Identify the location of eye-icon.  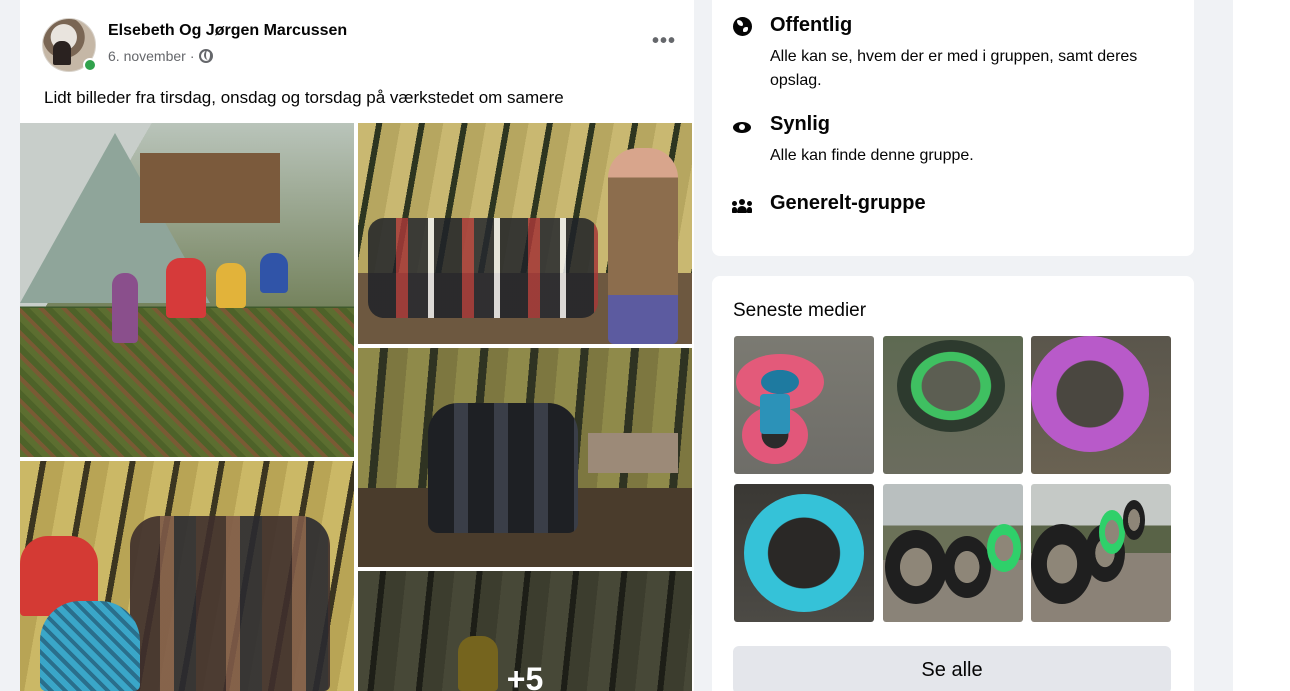
(742, 125).